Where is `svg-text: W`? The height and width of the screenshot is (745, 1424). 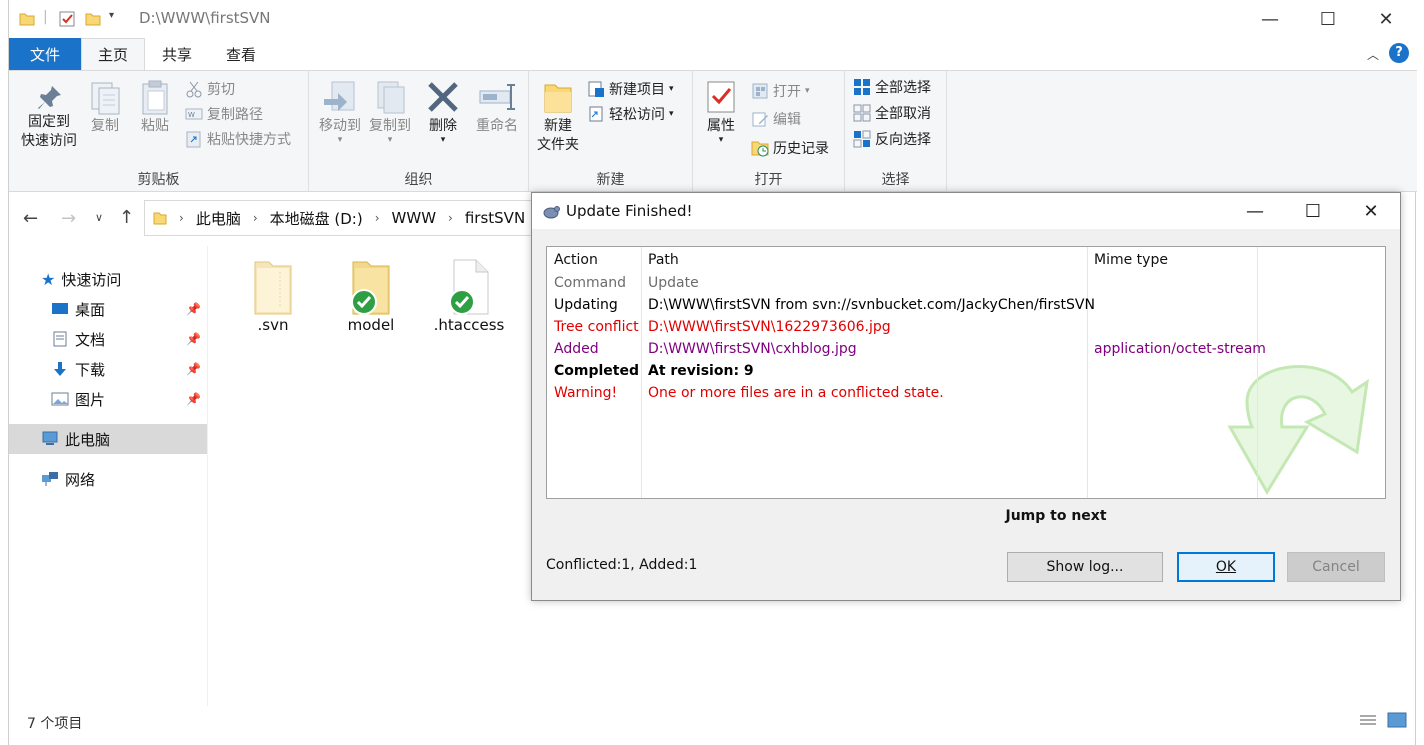
svg-text: W is located at coordinates (191, 115).